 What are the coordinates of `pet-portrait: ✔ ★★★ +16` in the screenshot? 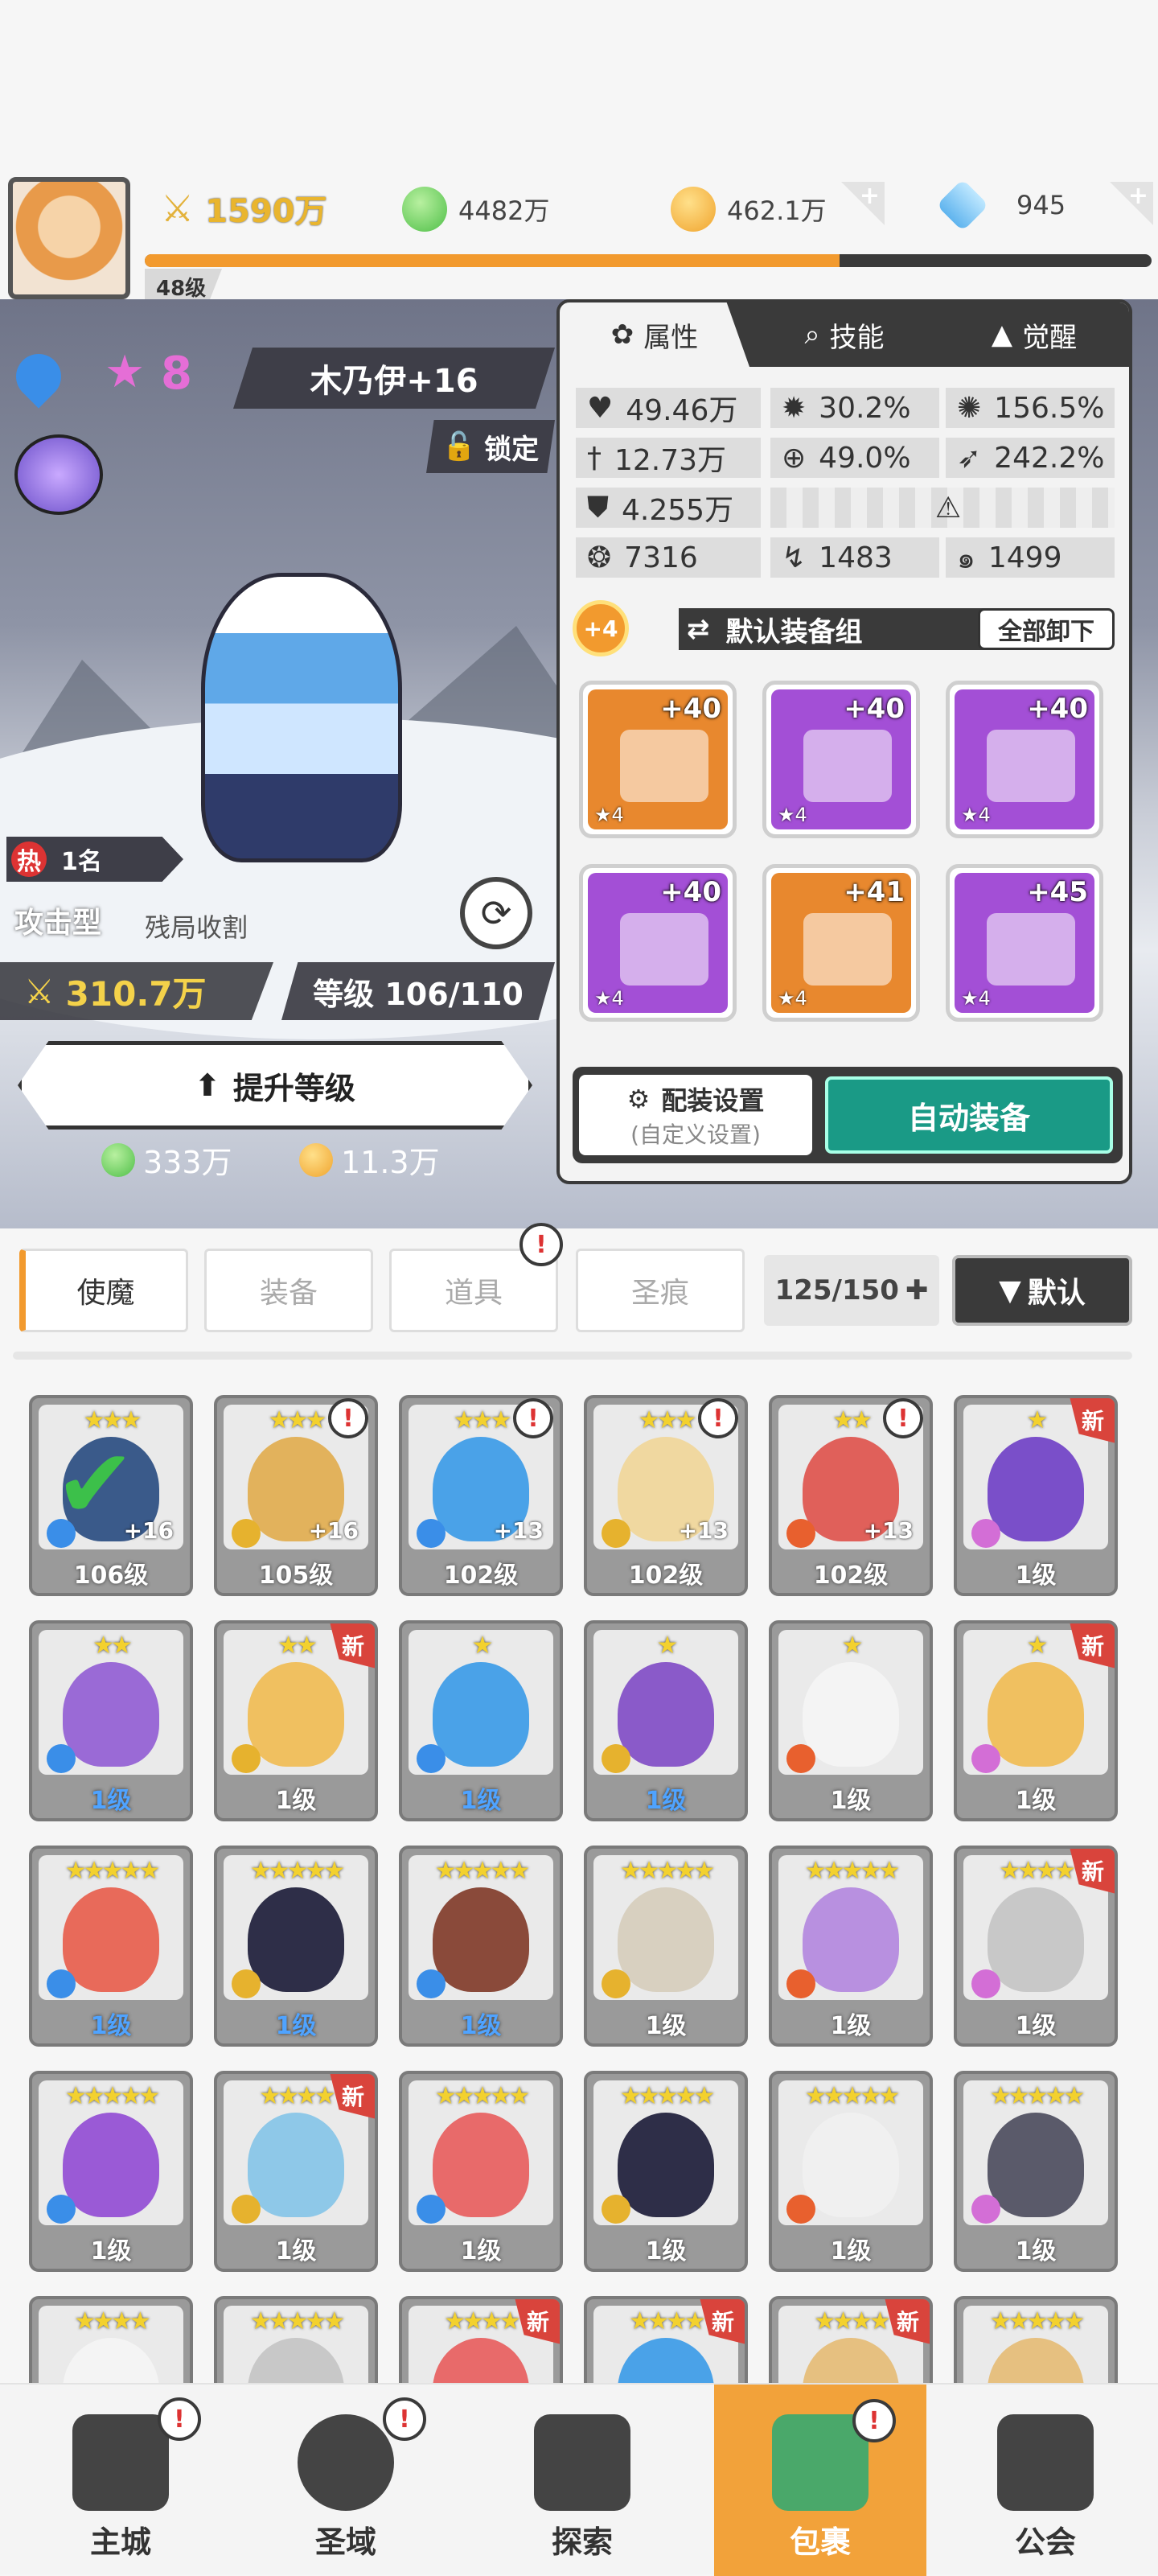 It's located at (111, 1477).